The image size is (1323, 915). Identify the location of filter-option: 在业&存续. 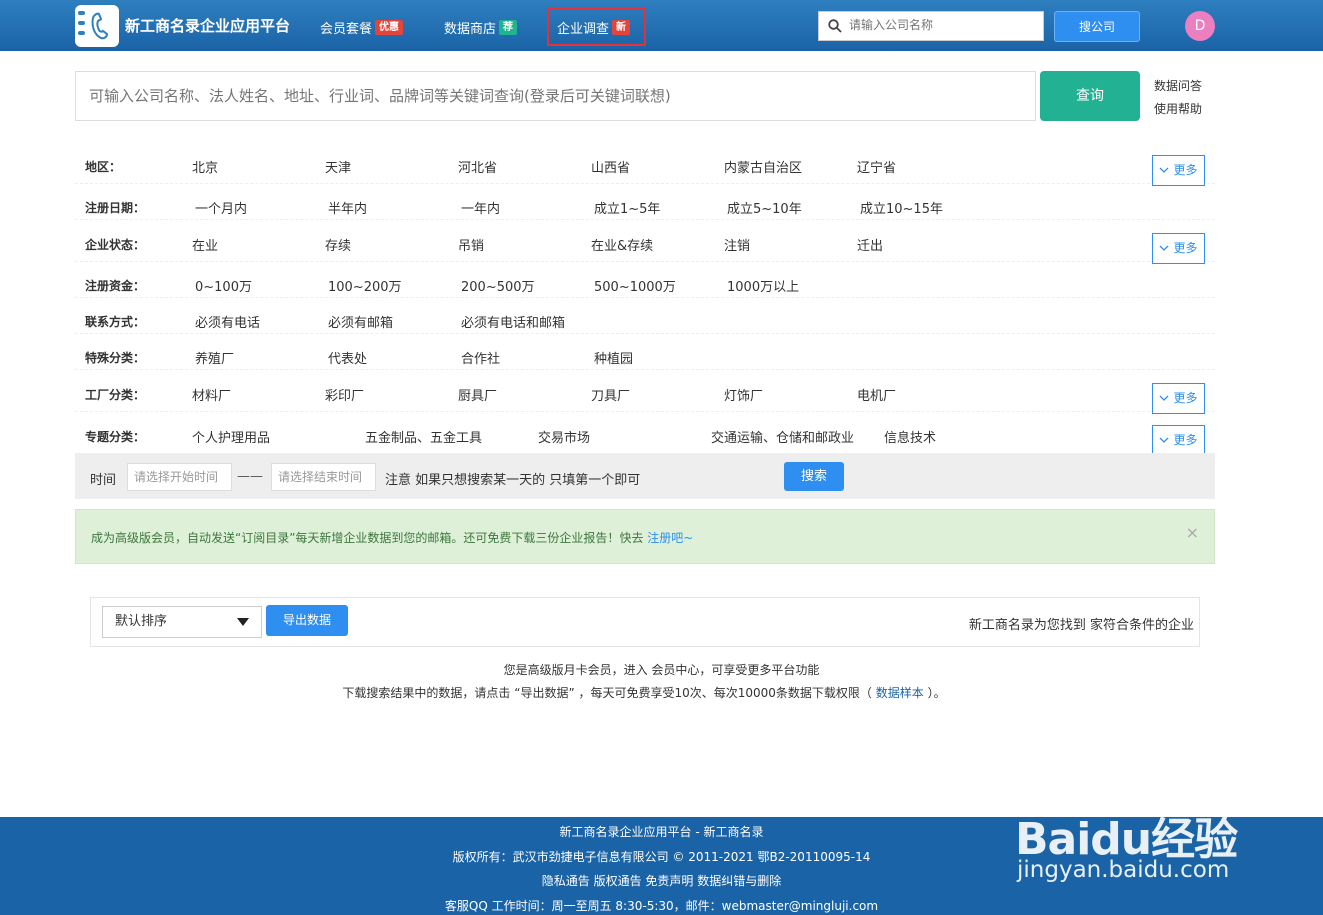
(622, 244).